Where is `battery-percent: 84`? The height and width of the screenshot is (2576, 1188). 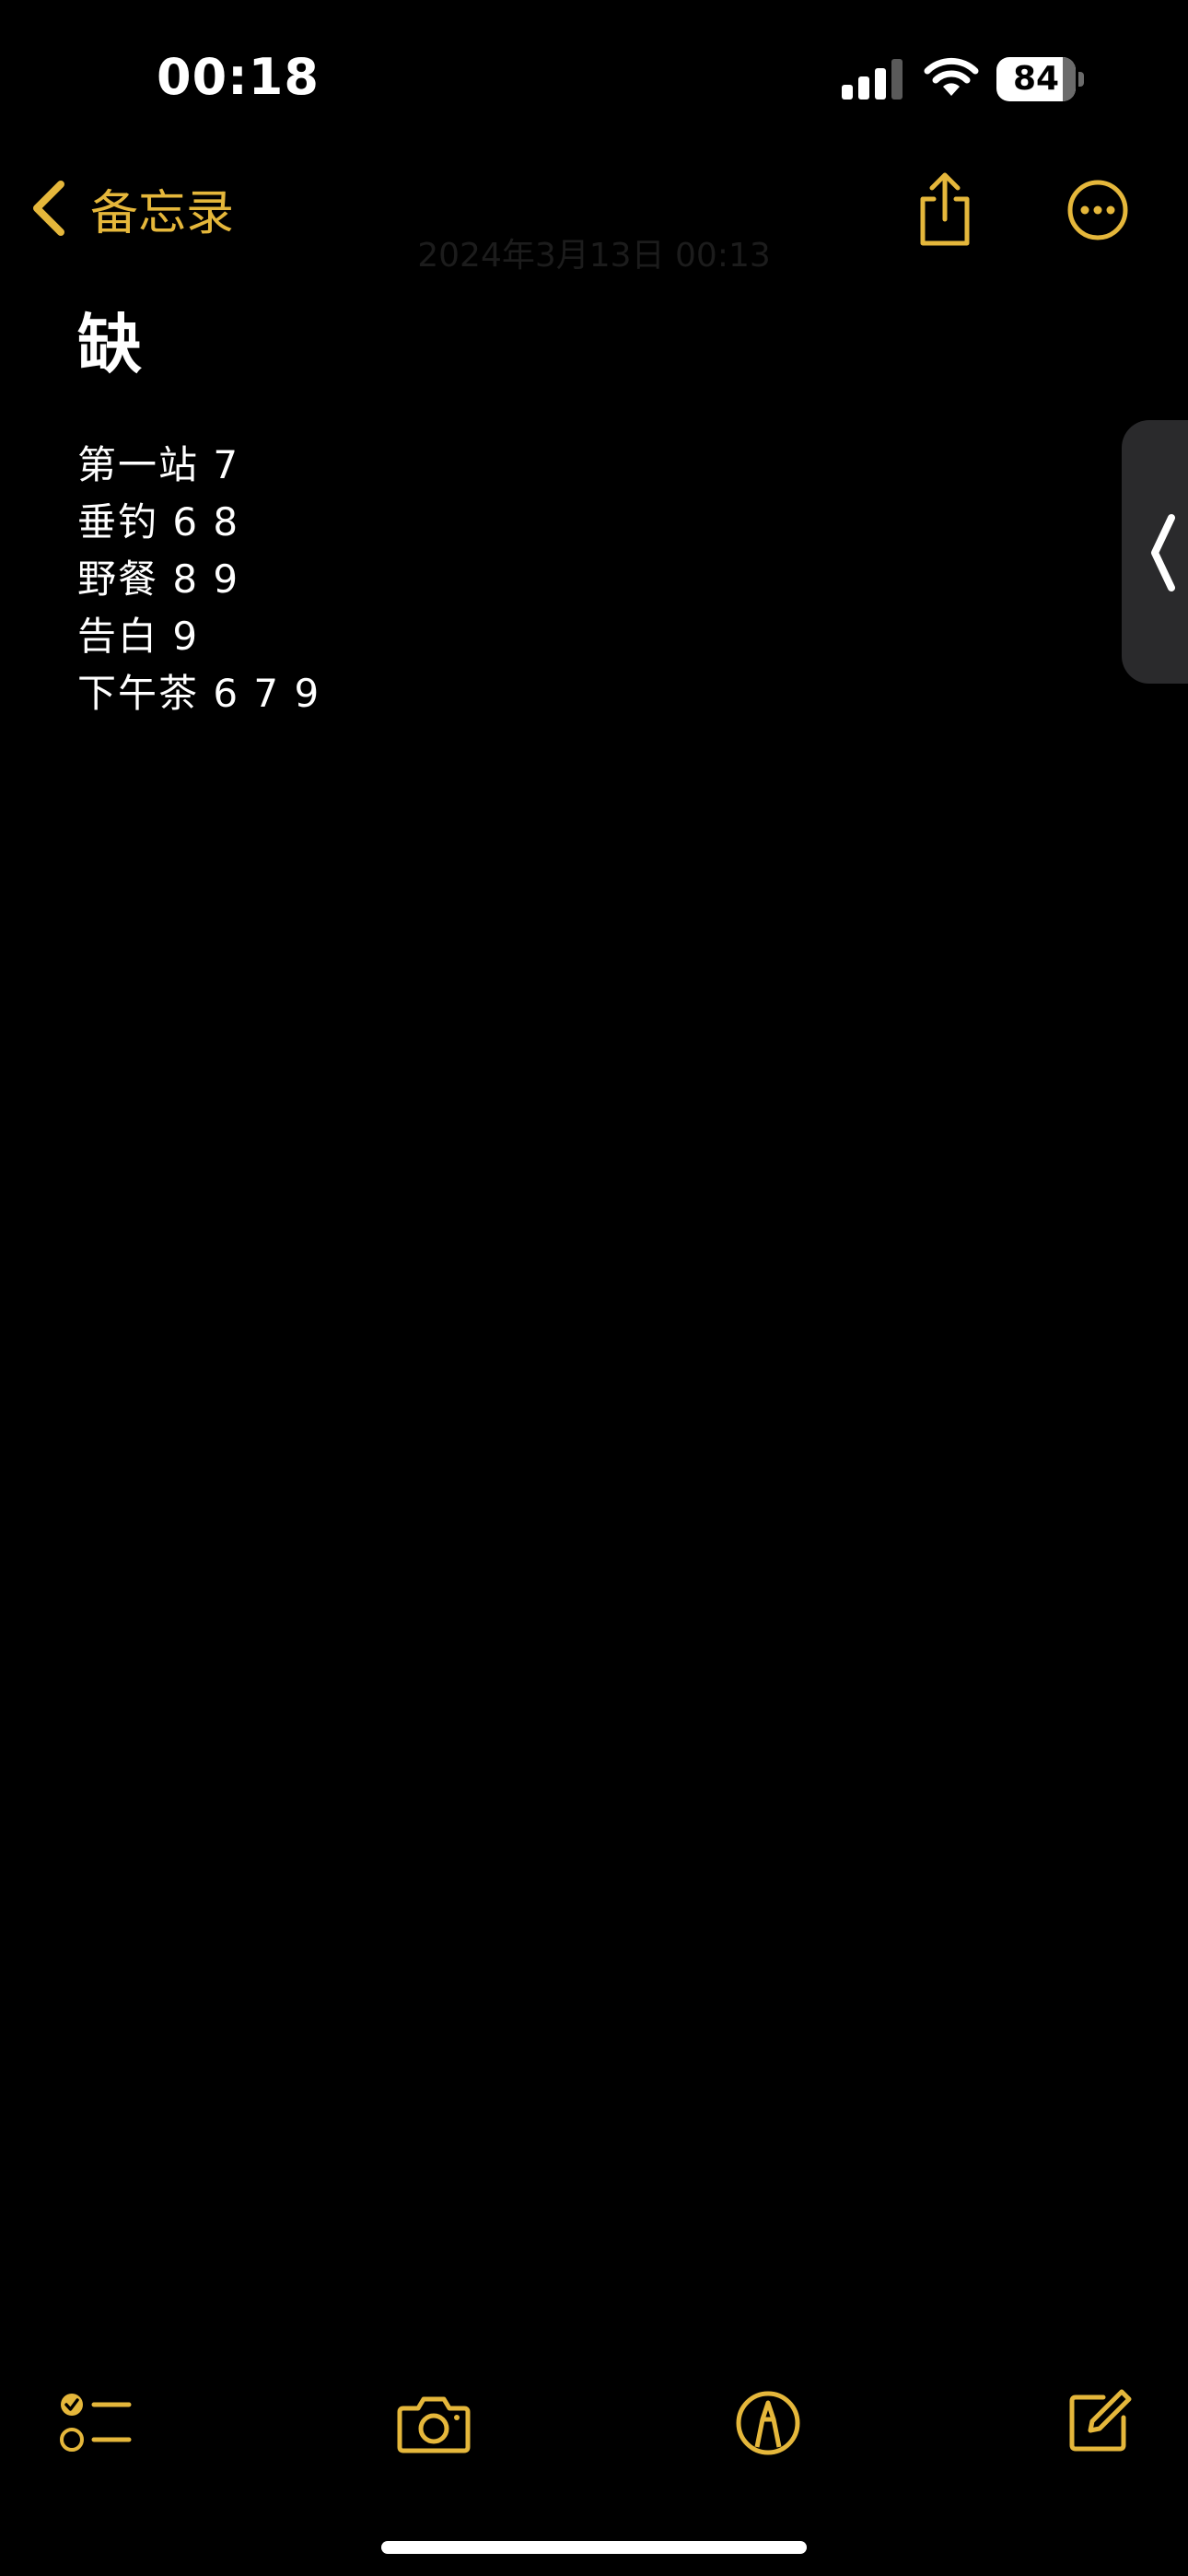 battery-percent: 84 is located at coordinates (1036, 79).